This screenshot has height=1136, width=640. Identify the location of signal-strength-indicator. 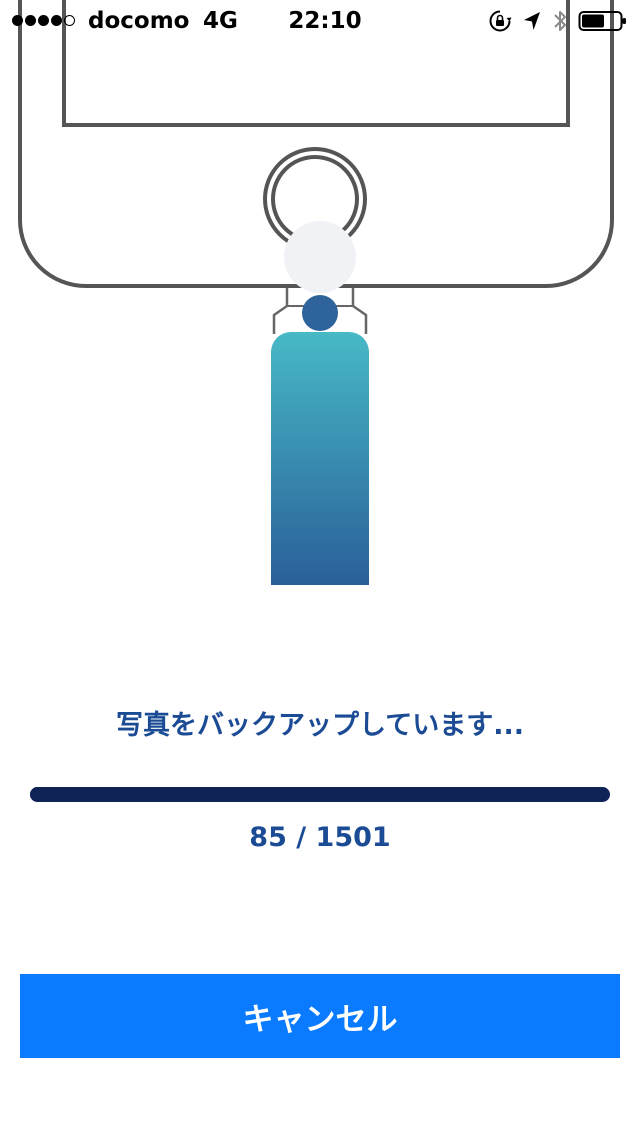
(43, 20).